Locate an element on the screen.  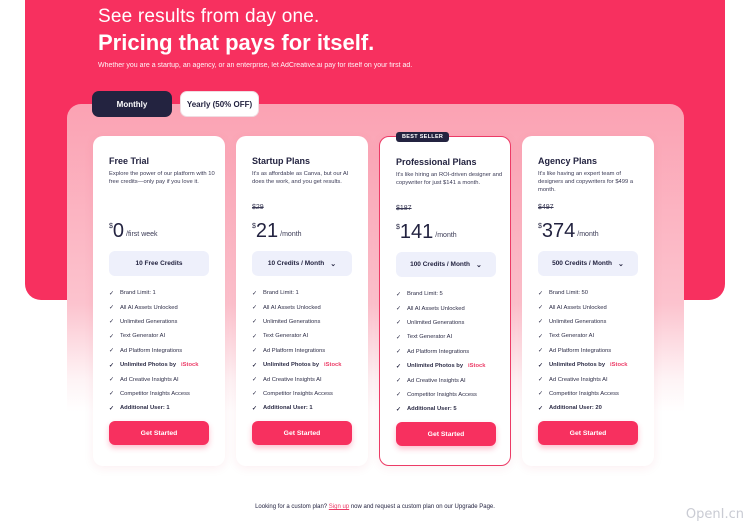
feature-item: ✓ All AI Assets Unlocked is located at coordinates (440, 308).